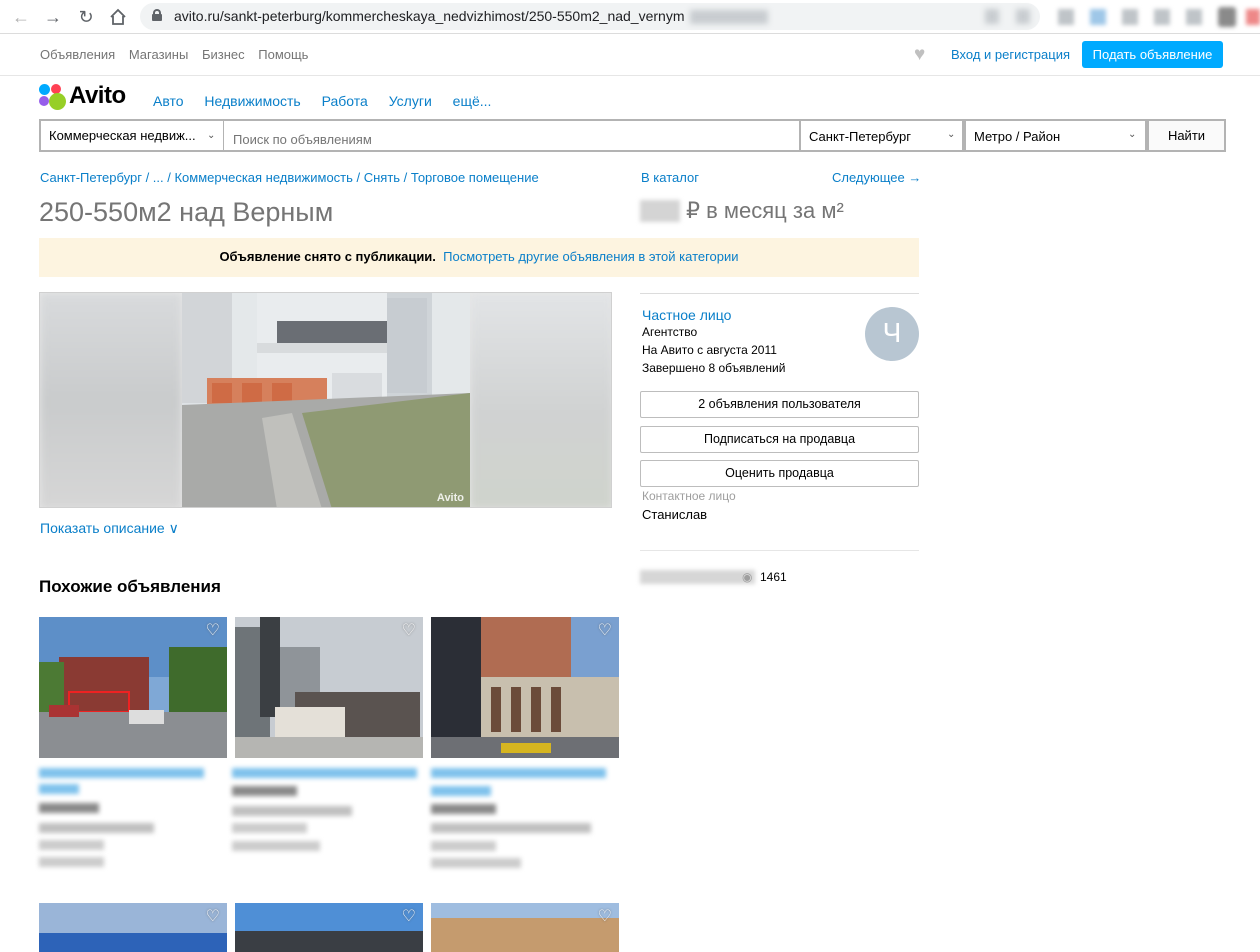 Image resolution: width=1260 pixels, height=952 pixels. Describe the element at coordinates (773, 577) in the screenshot. I see `views-count: 1461` at that location.